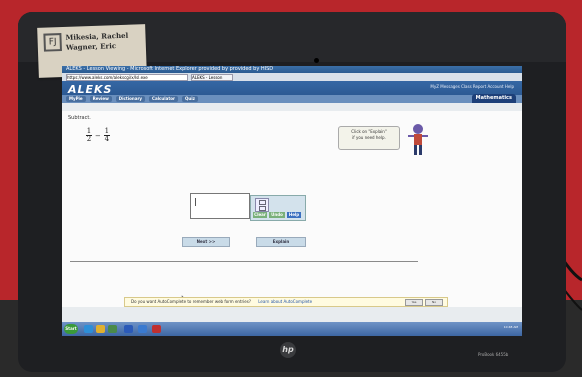 The height and width of the screenshot is (377, 582). What do you see at coordinates (244, 261) in the screenshot?
I see `divider` at bounding box center [244, 261].